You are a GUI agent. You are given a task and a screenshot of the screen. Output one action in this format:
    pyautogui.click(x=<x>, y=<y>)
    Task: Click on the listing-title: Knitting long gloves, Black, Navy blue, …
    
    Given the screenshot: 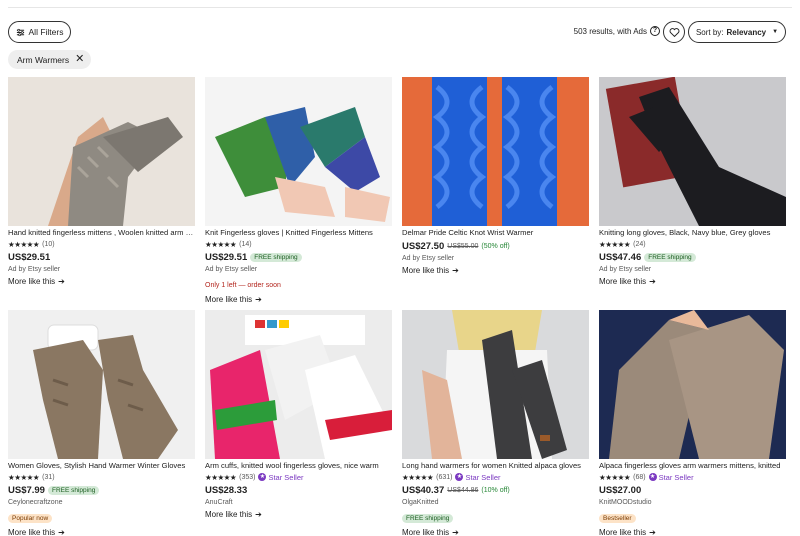 What is the action you would take?
    pyautogui.click(x=692, y=233)
    